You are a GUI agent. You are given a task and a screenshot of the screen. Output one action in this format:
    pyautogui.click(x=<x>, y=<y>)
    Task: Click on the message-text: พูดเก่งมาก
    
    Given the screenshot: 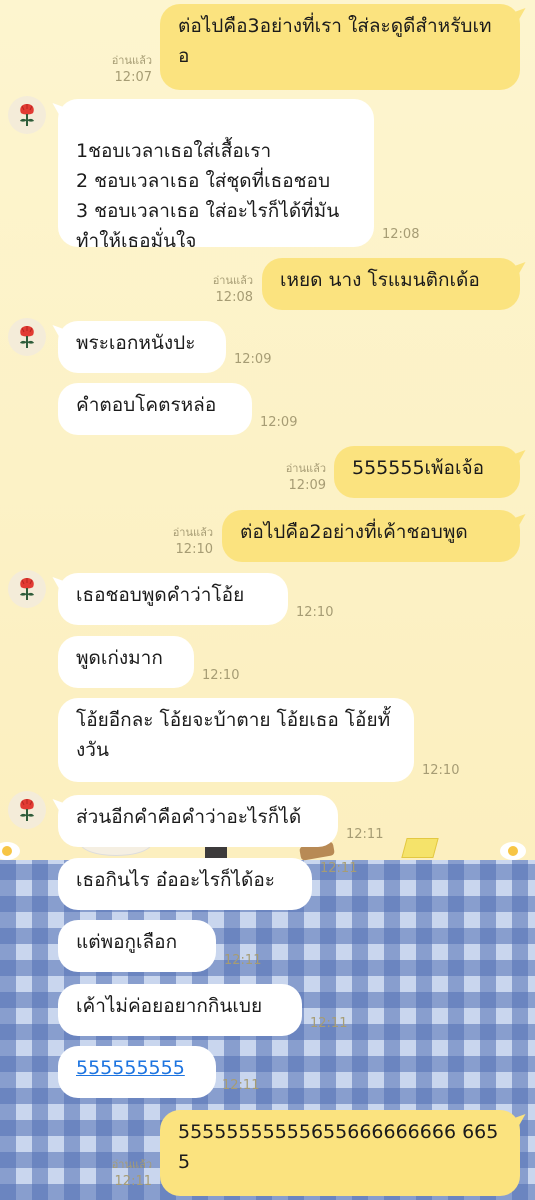 What is the action you would take?
    pyautogui.click(x=119, y=658)
    